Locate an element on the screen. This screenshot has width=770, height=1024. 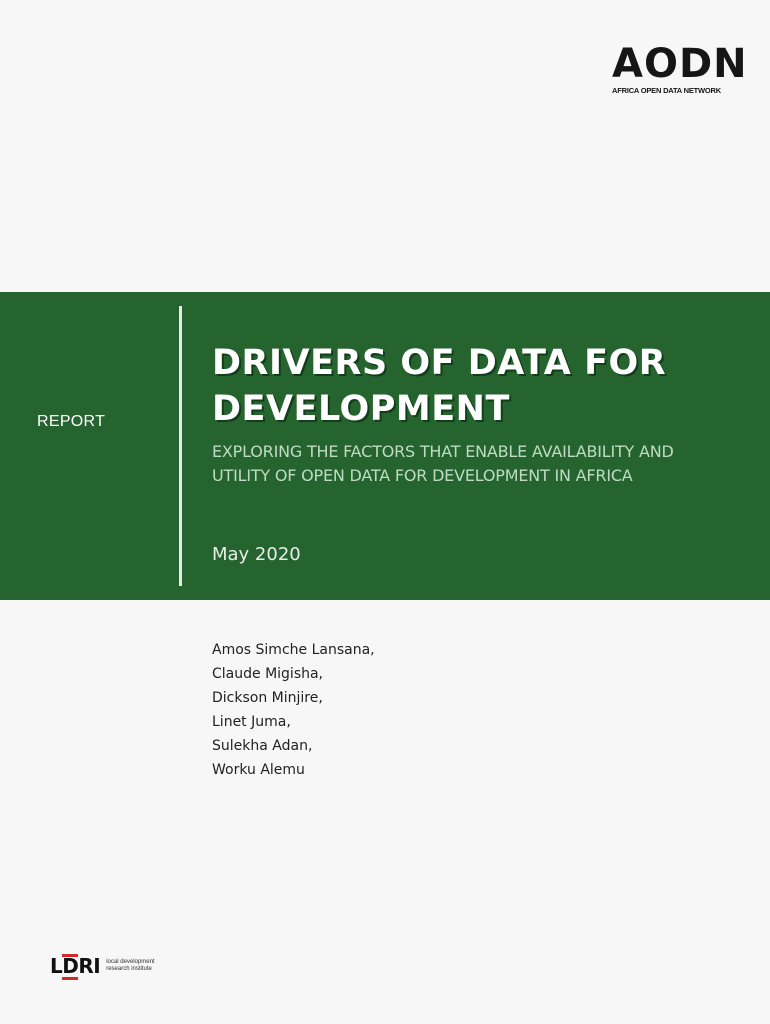
report-title: DRIVERS OF DATA FOR DEVELOPMENT is located at coordinates (439, 386).